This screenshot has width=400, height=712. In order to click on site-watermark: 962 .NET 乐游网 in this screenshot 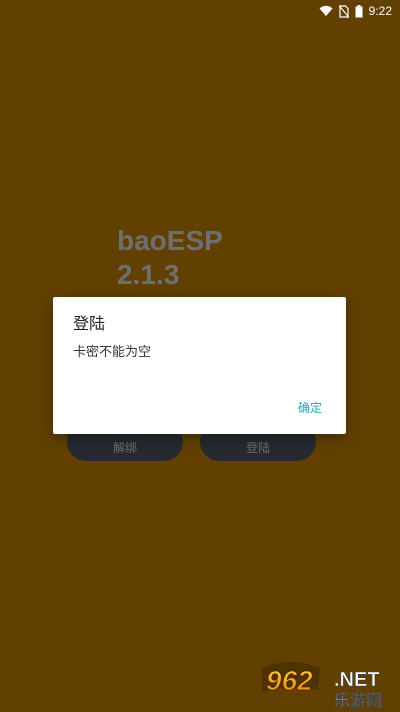, I will do `click(330, 686)`.